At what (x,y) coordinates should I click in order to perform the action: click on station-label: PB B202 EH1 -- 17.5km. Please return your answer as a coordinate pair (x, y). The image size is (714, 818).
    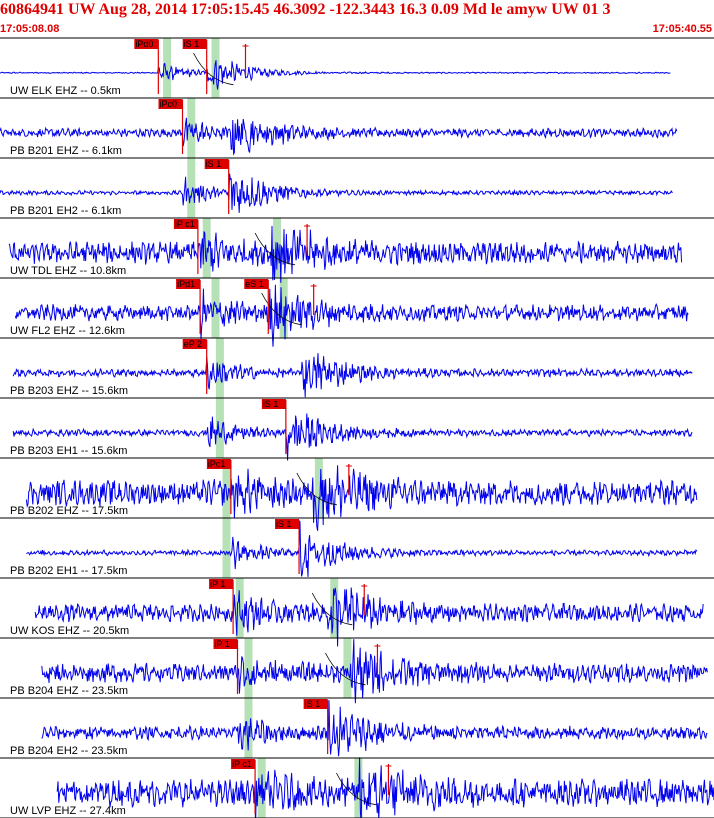
    Looking at the image, I should click on (68, 571).